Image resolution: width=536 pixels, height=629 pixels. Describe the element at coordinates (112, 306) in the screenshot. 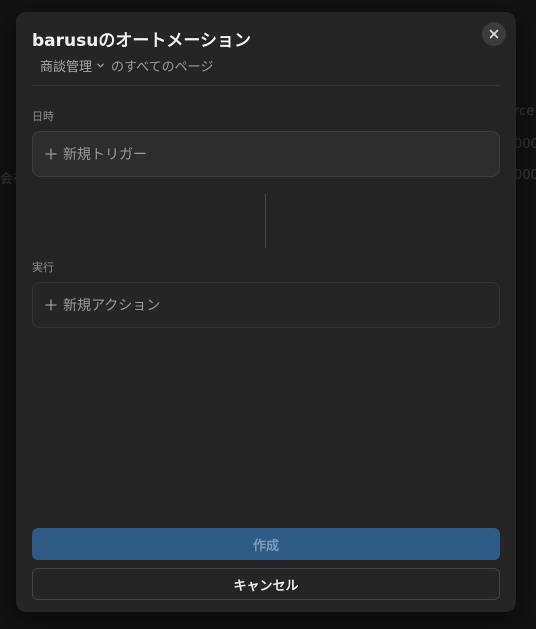

I see `add-action-label: 新規アクション` at that location.